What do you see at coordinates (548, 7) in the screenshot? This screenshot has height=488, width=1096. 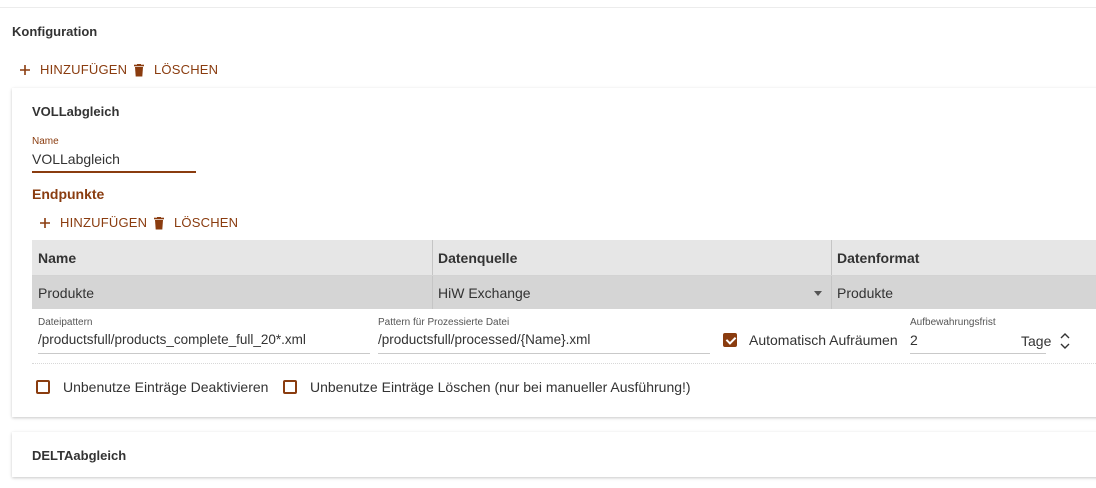 I see `top-divider` at bounding box center [548, 7].